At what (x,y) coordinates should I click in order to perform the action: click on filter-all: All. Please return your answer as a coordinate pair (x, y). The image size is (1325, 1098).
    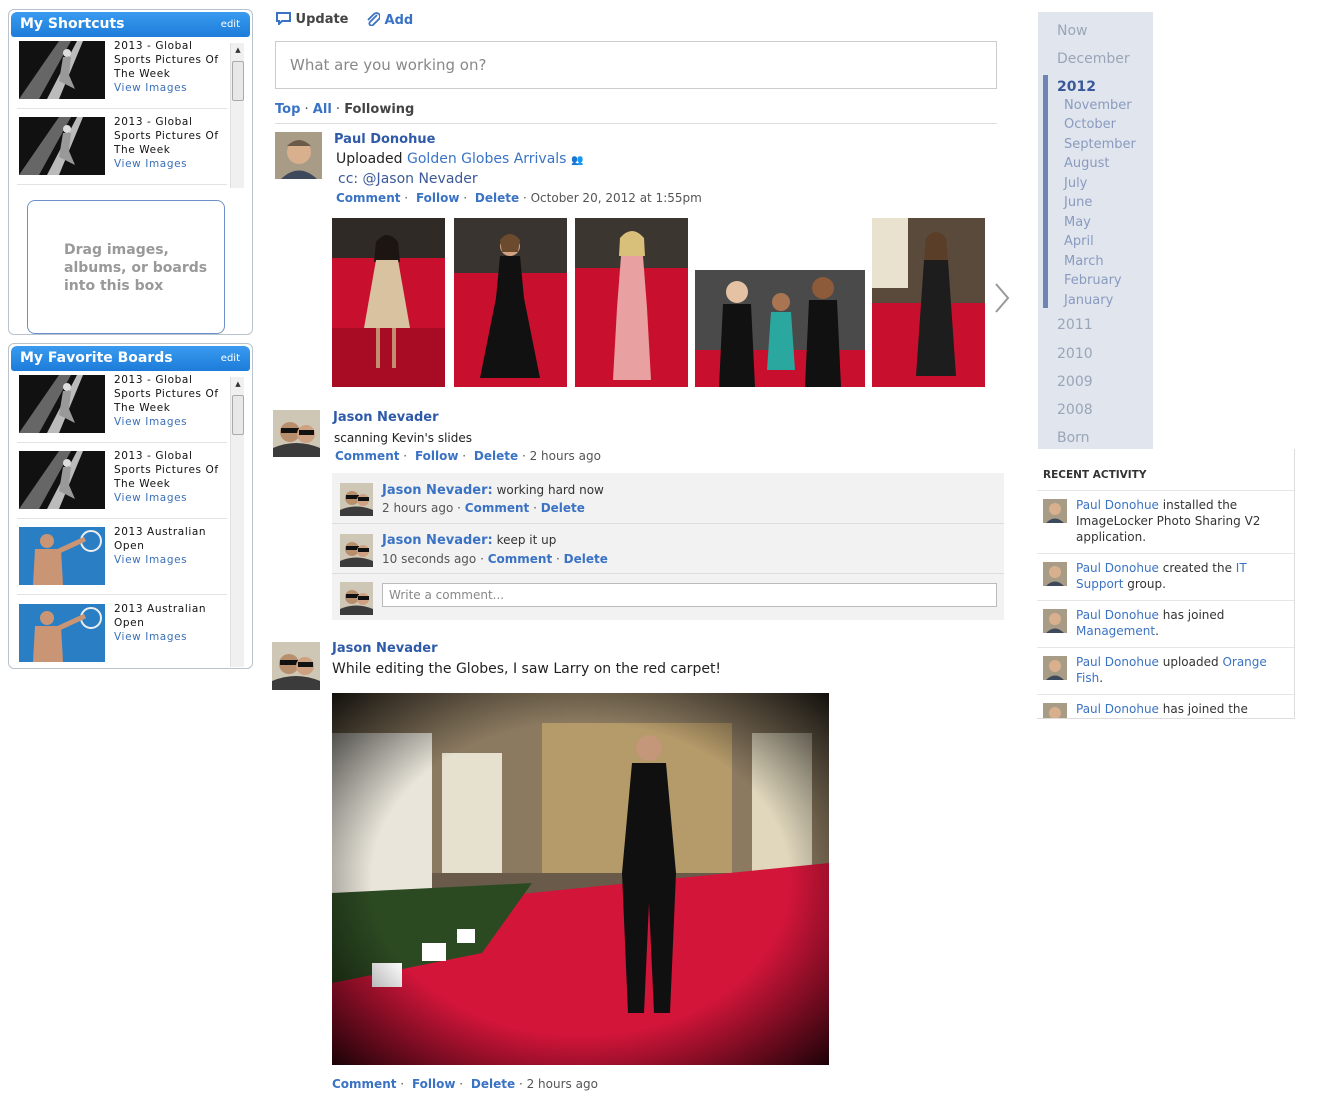
    Looking at the image, I should click on (322, 109).